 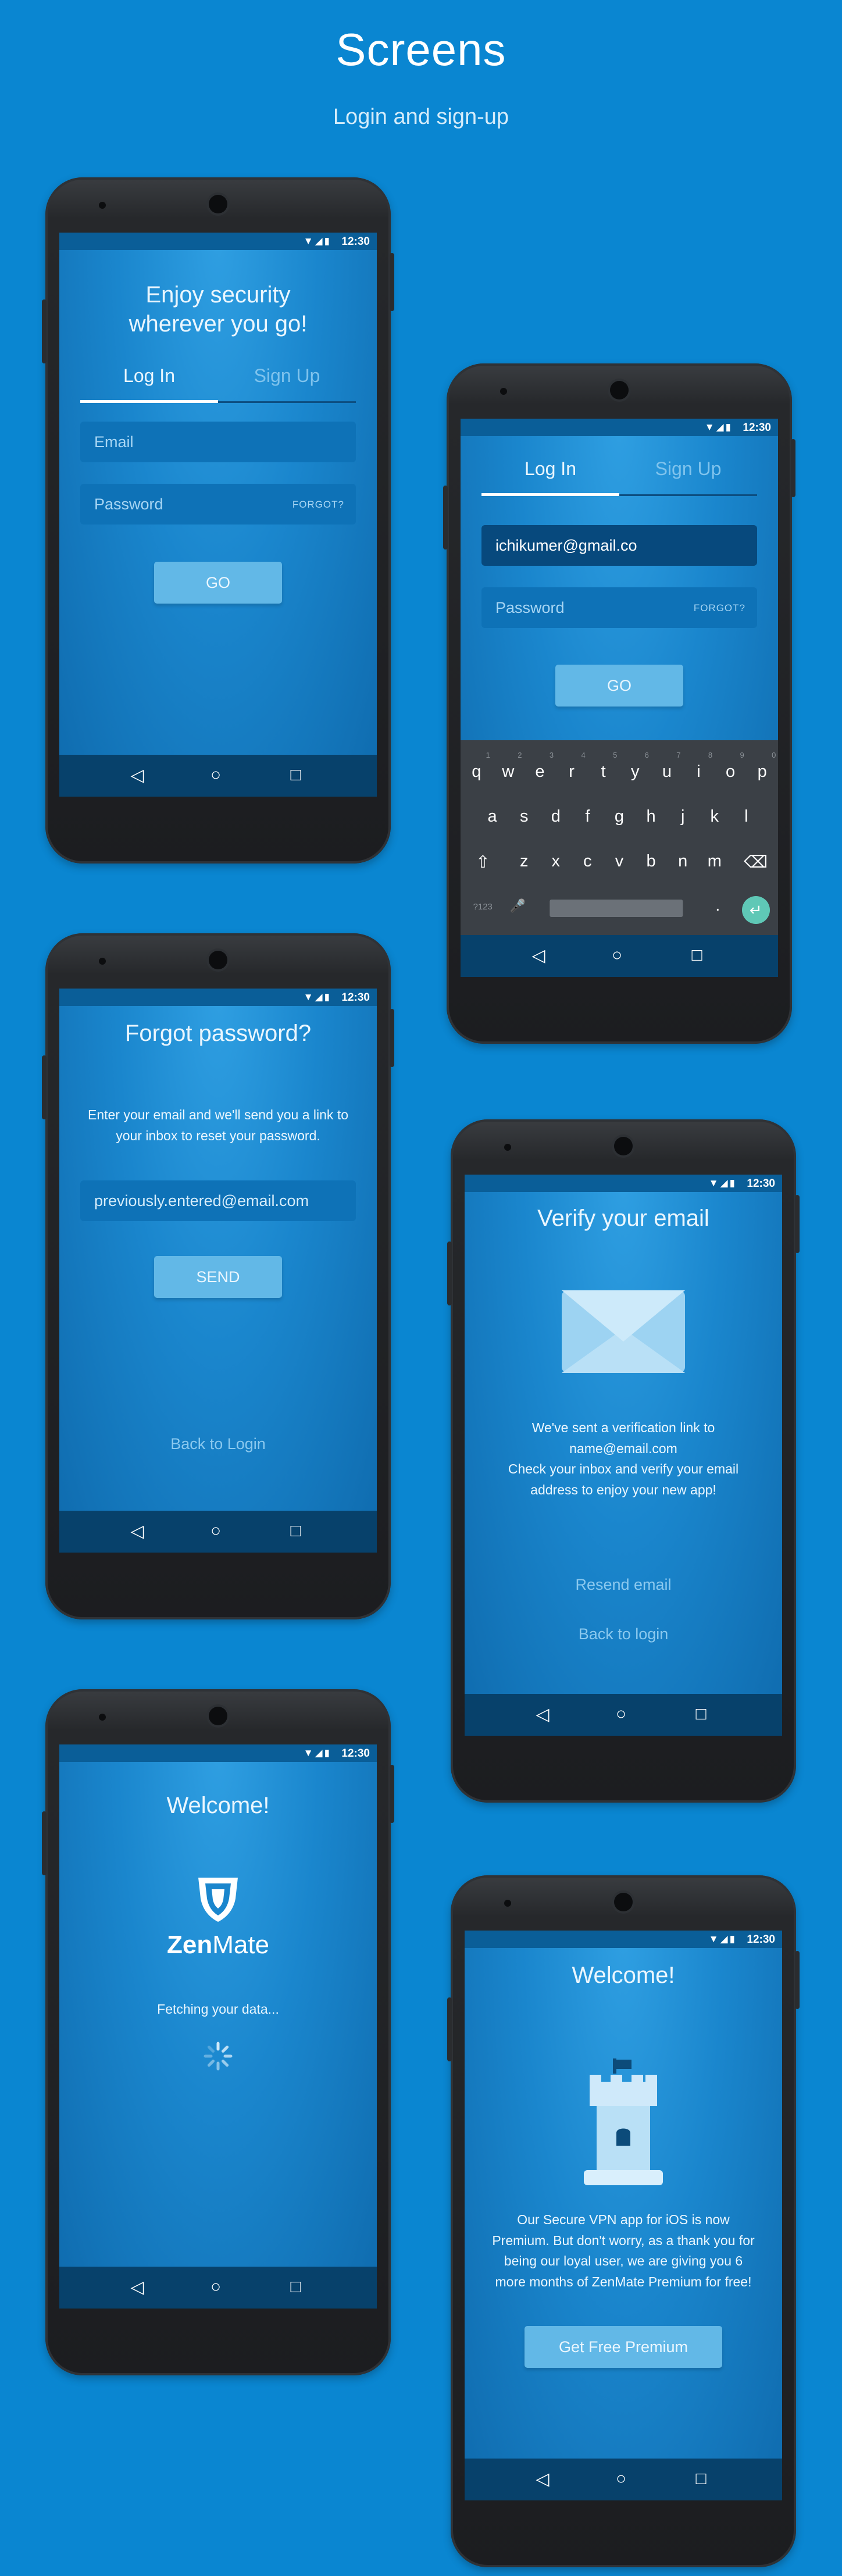 What do you see at coordinates (218, 1277) in the screenshot?
I see `send-button: SEND` at bounding box center [218, 1277].